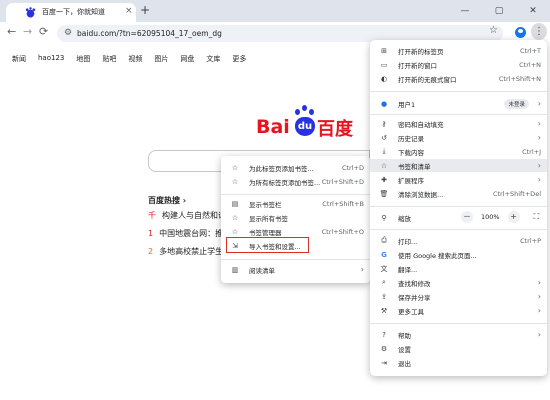 The image size is (550, 400). What do you see at coordinates (71, 12) in the screenshot?
I see `tab-baidu: 百度一下，你就知道 ×` at bounding box center [71, 12].